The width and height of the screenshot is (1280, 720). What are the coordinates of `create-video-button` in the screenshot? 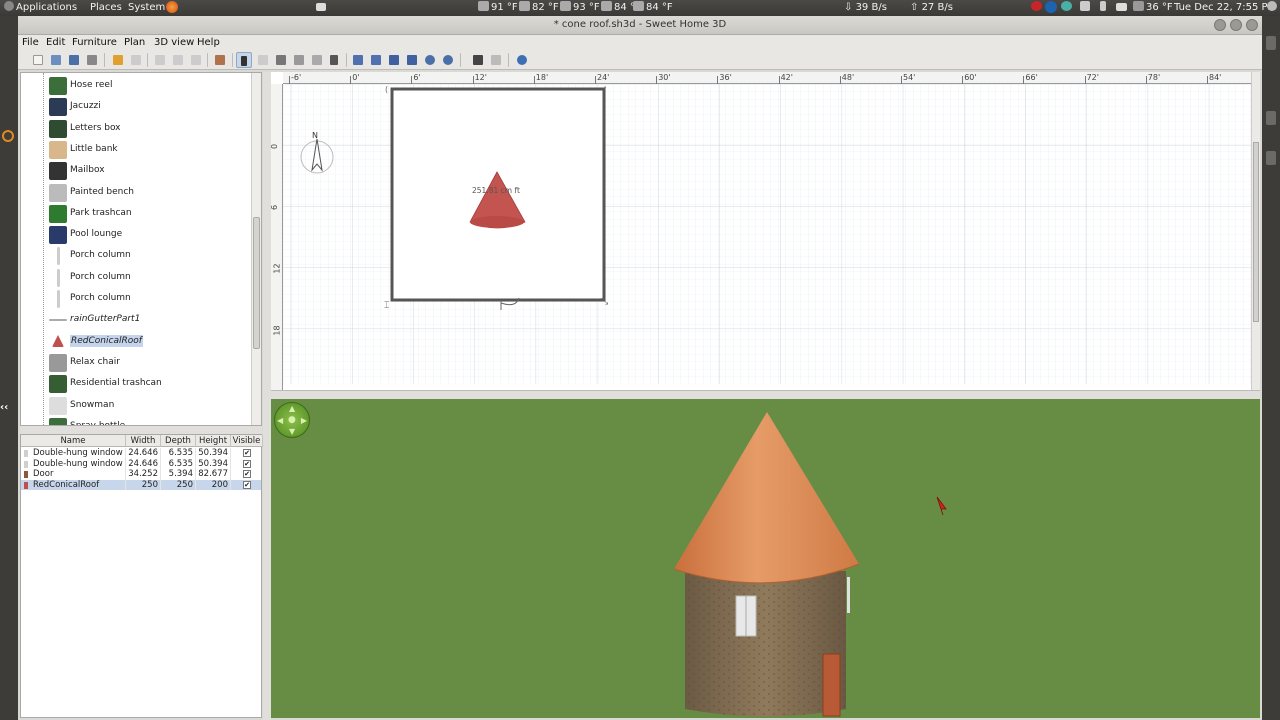 It's located at (496, 60).